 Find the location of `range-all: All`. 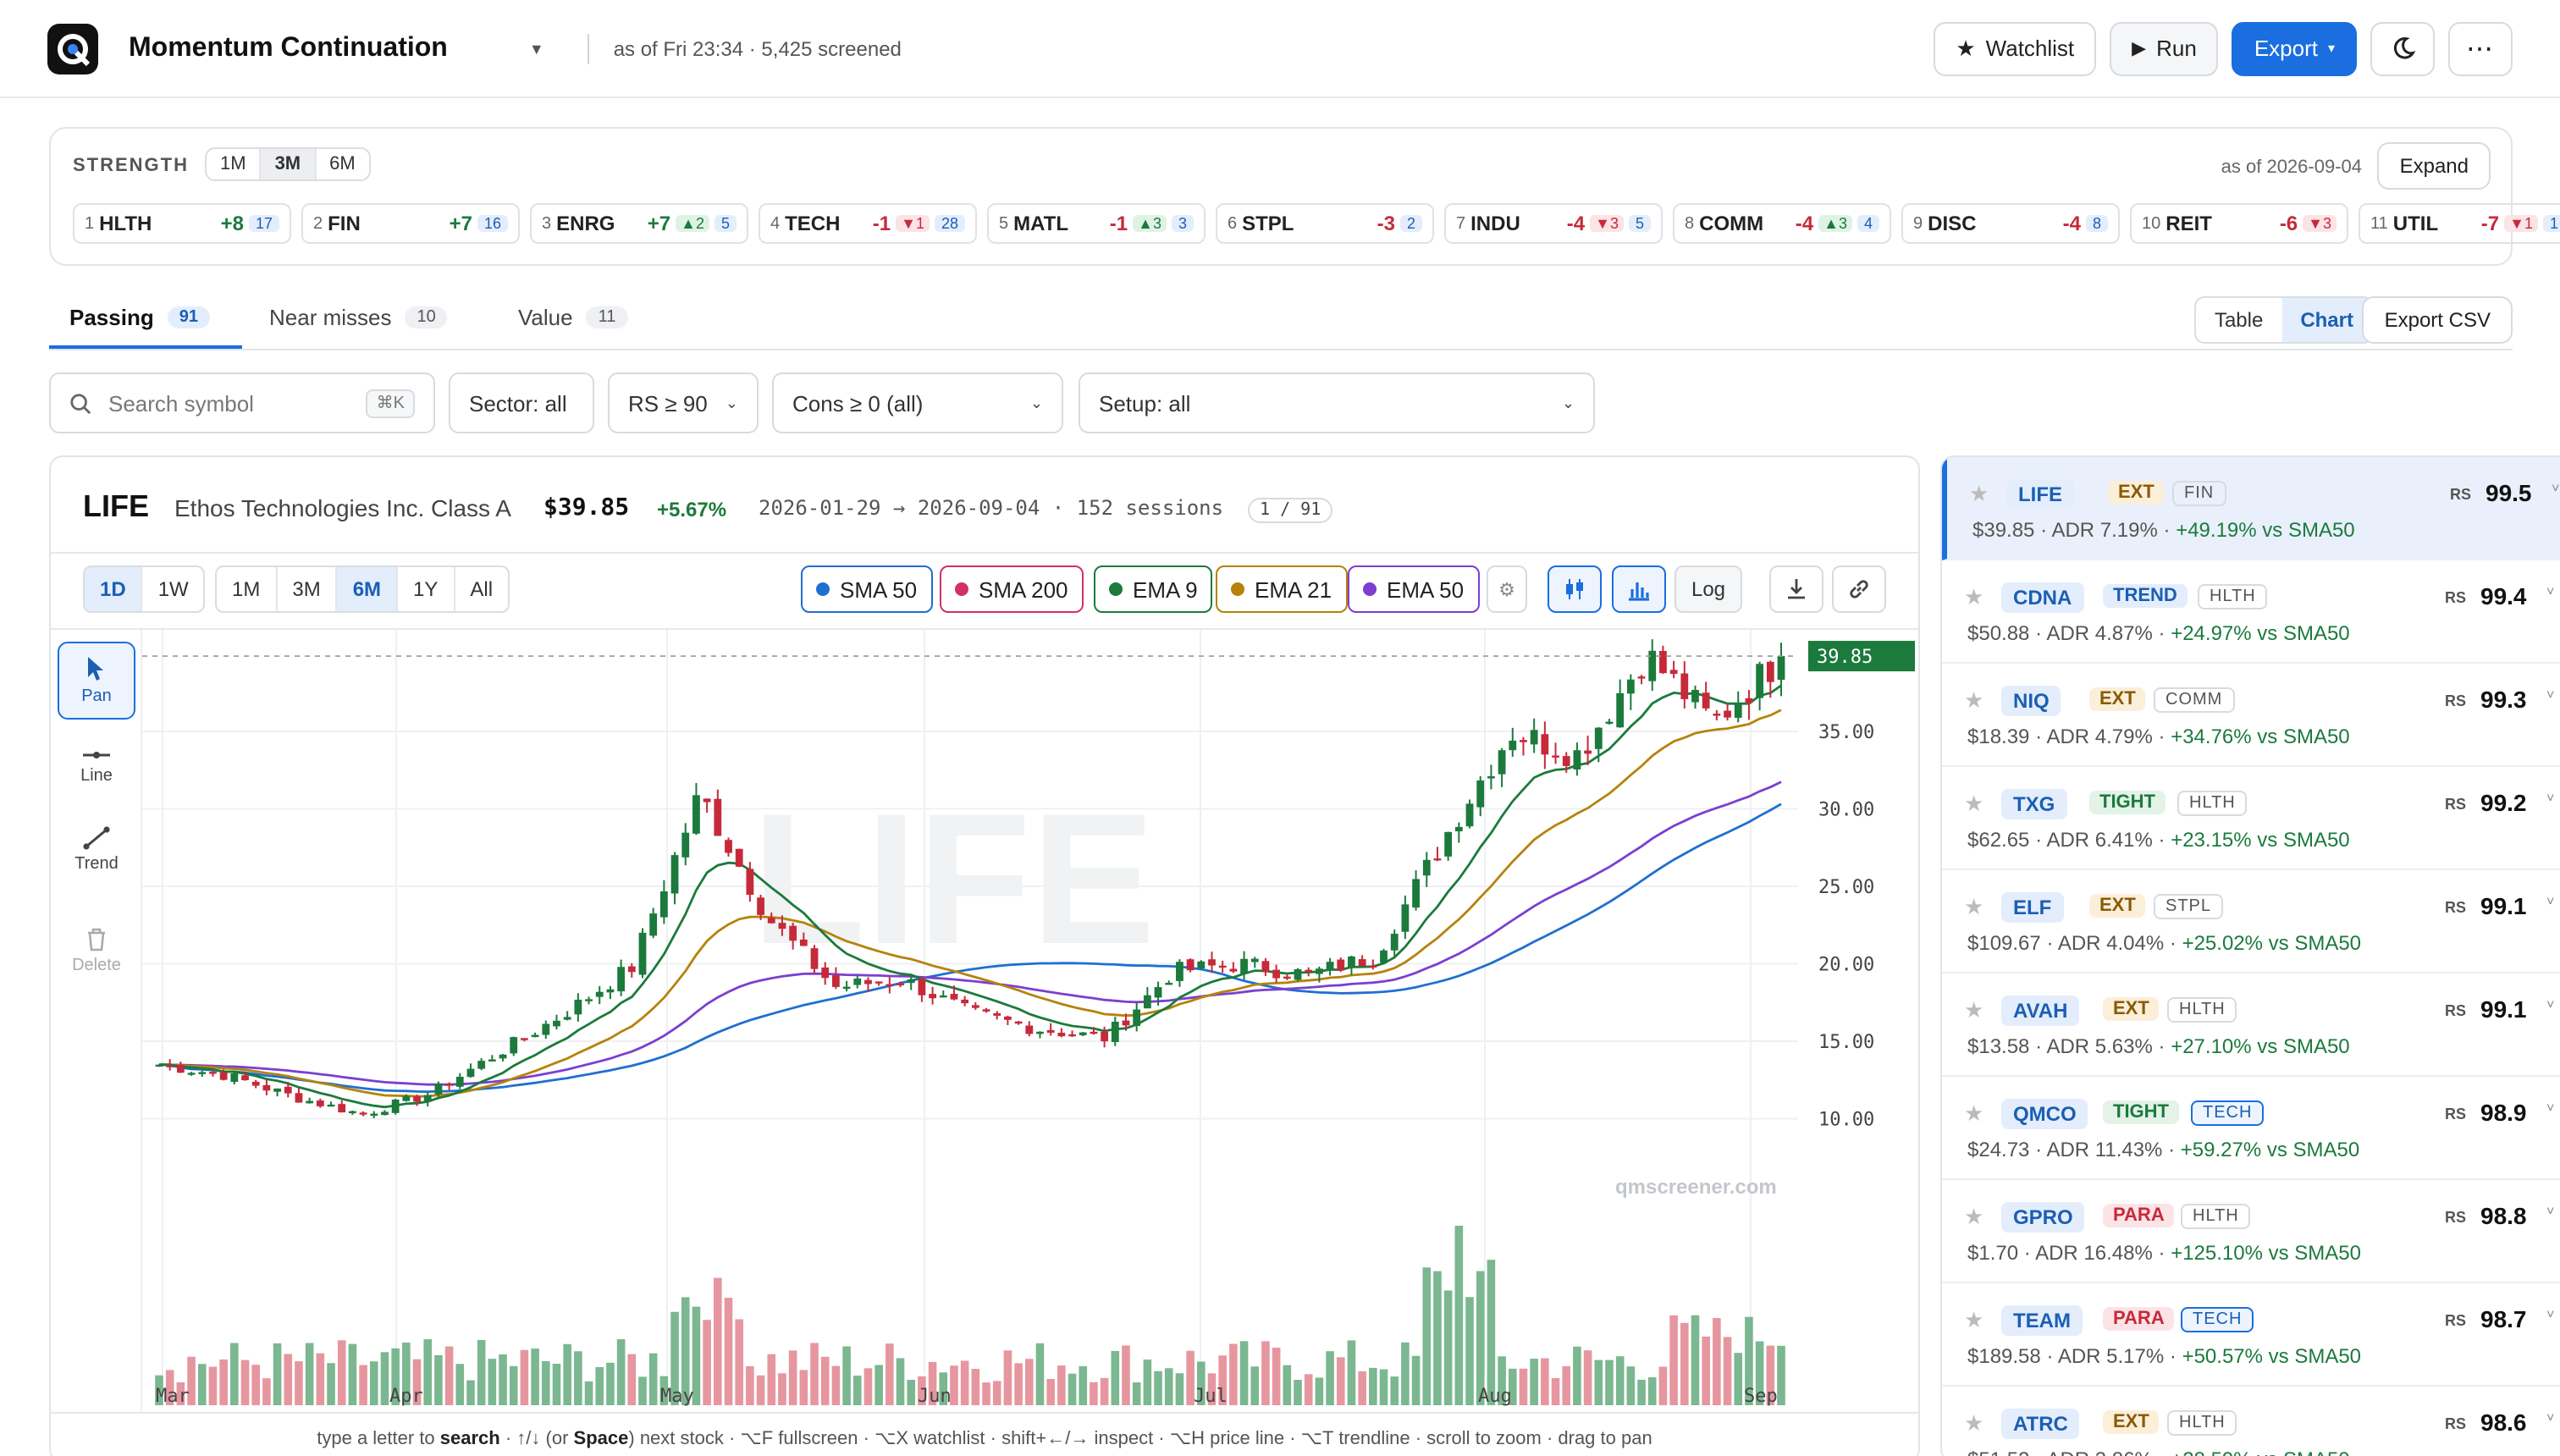

range-all: All is located at coordinates (481, 589).